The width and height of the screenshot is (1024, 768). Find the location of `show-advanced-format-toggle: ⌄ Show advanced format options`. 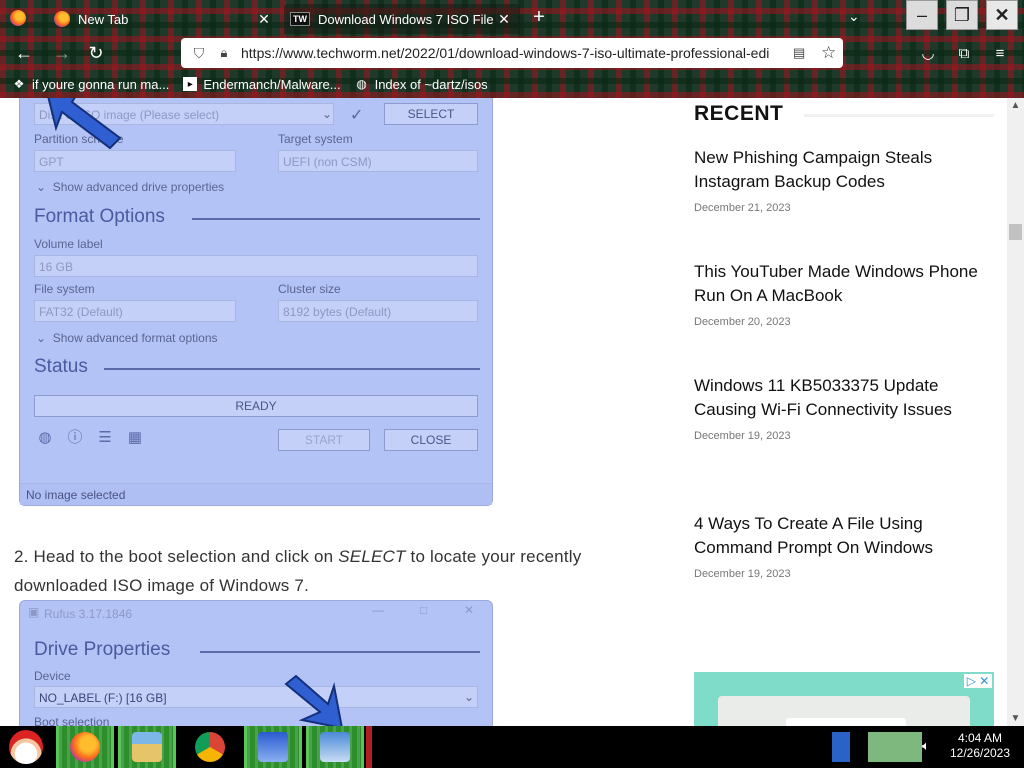

show-advanced-format-toggle: ⌄ Show advanced format options is located at coordinates (127, 338).